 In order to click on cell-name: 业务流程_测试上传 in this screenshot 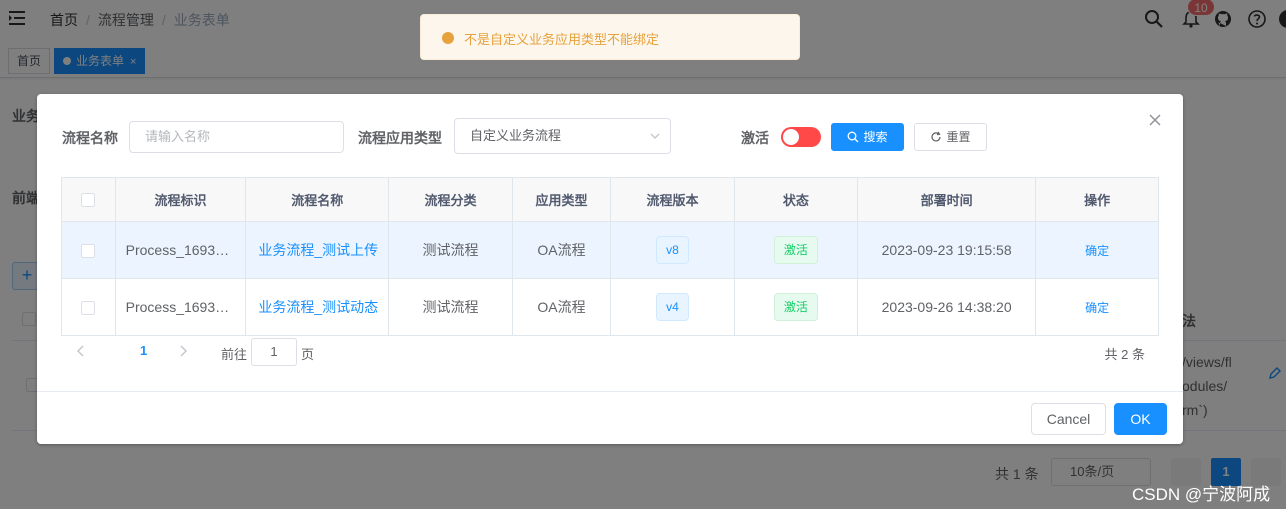, I will do `click(317, 250)`.